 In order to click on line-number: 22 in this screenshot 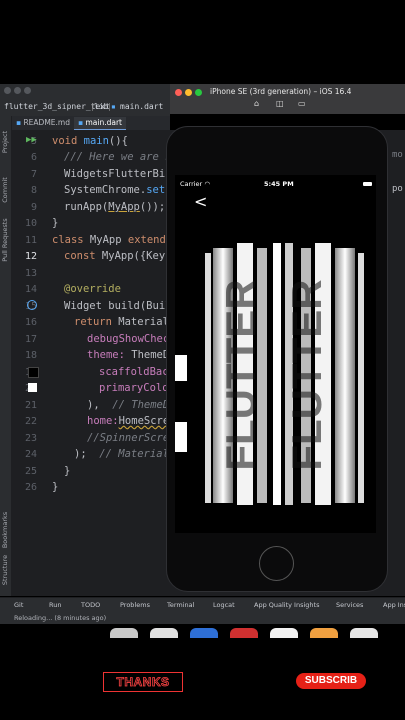, I will do `click(30, 421)`.